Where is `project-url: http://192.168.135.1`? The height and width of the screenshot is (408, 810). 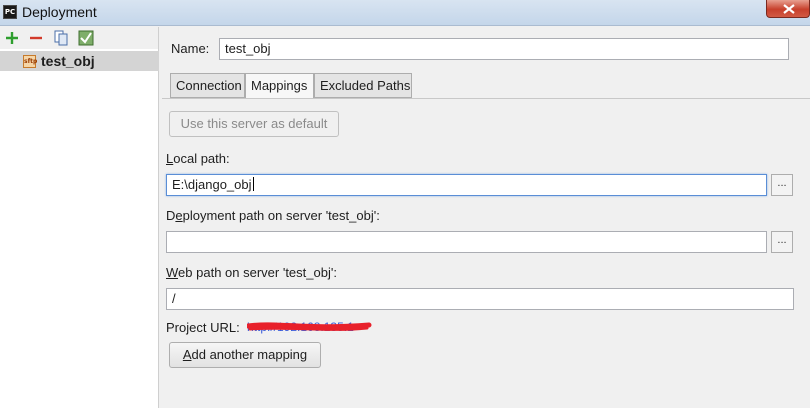 project-url: http://192.168.135.1 is located at coordinates (309, 327).